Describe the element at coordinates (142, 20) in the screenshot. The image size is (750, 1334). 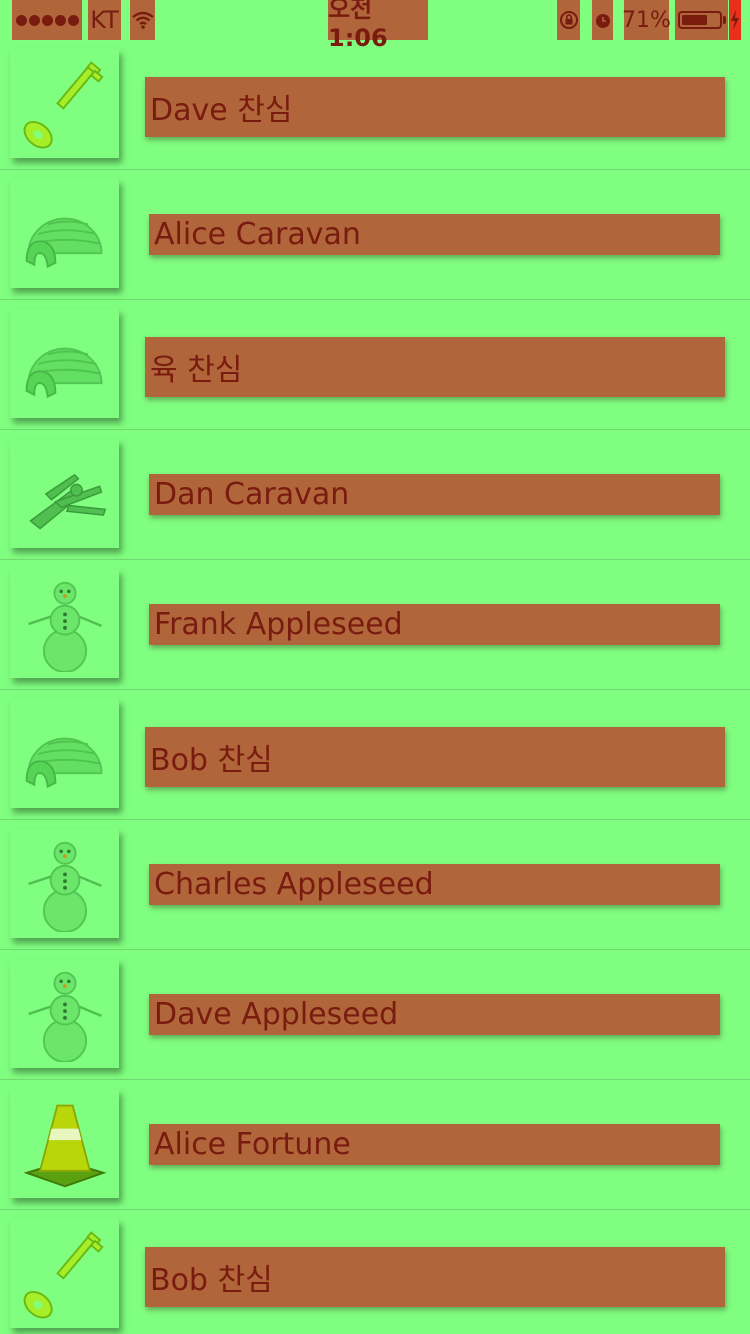
I see `wifi-icon` at that location.